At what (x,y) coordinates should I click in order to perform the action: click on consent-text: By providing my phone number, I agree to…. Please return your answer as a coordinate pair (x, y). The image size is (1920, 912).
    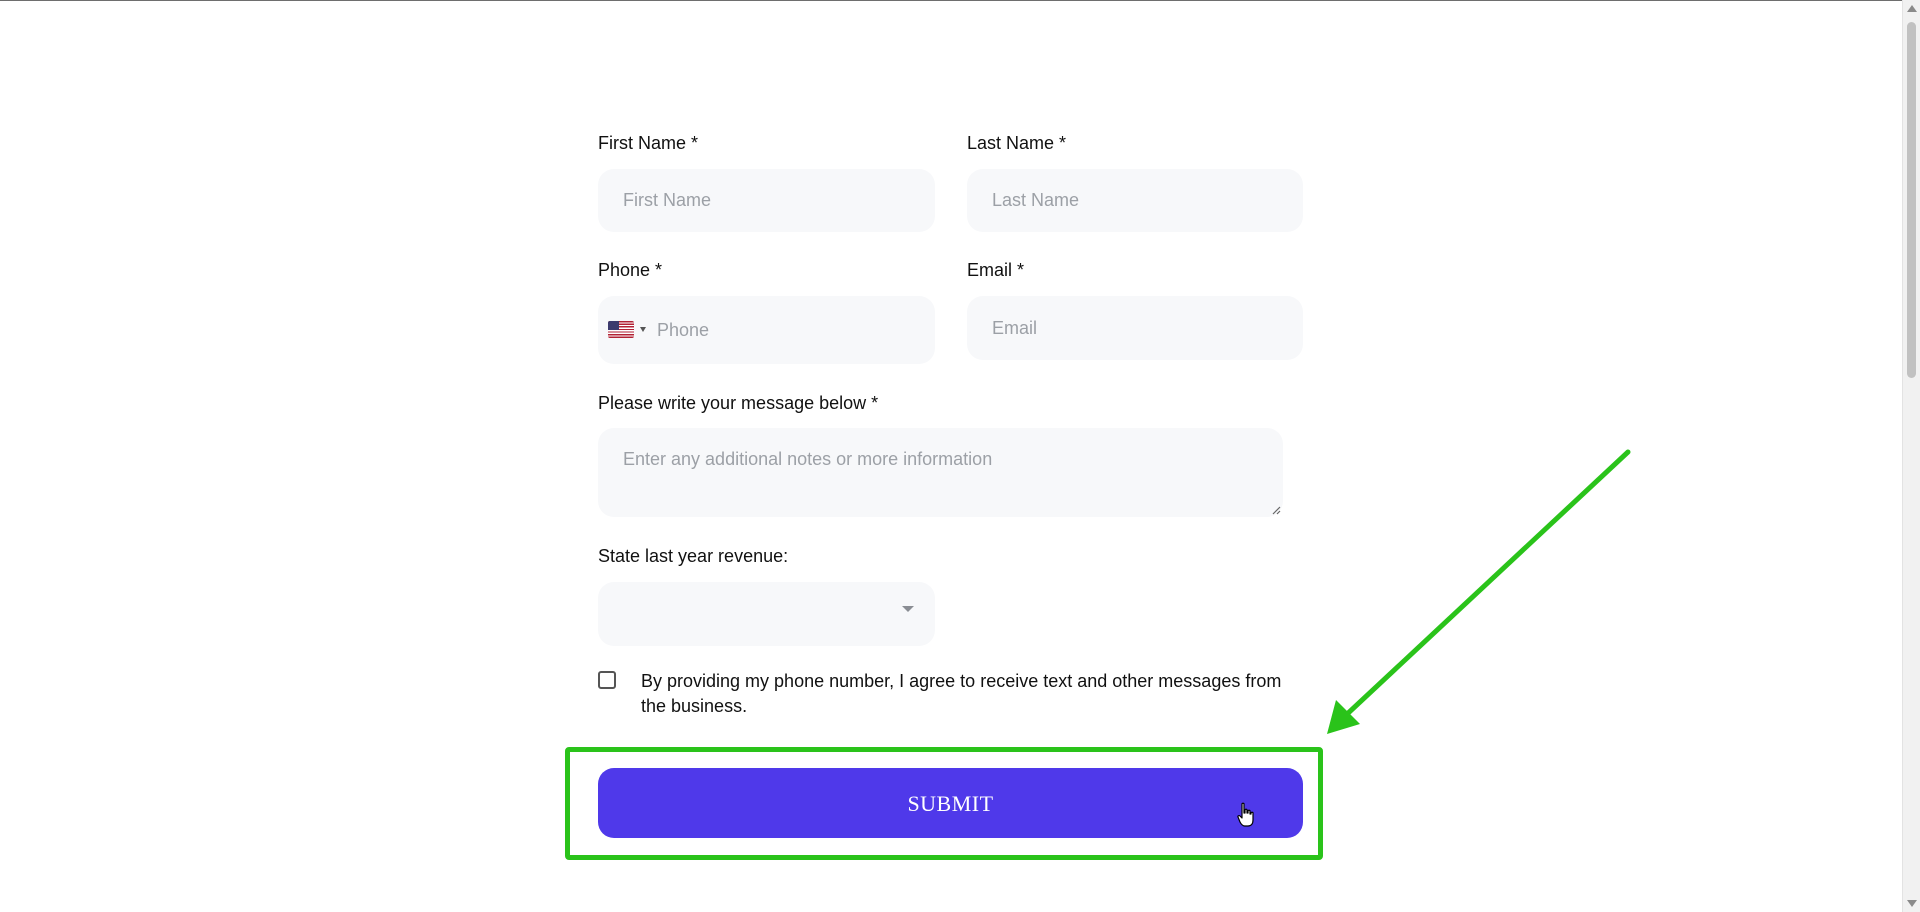
    Looking at the image, I should click on (961, 693).